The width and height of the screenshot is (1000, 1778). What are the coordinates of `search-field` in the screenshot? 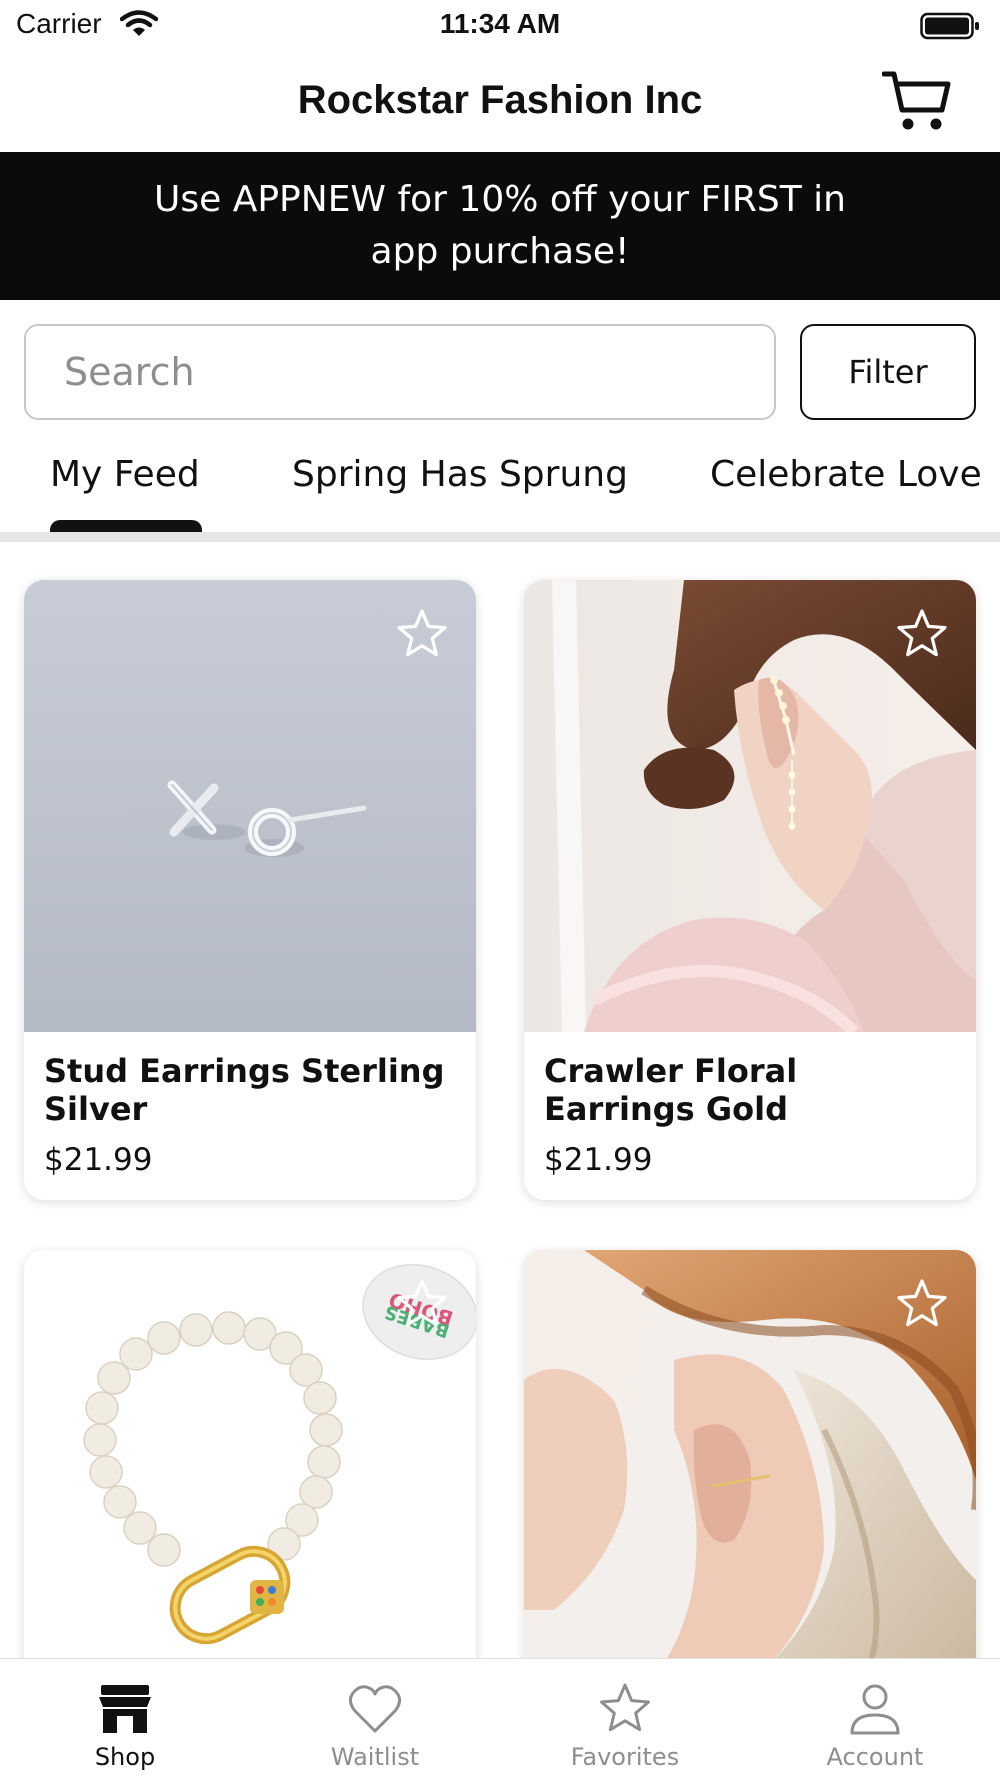 It's located at (400, 372).